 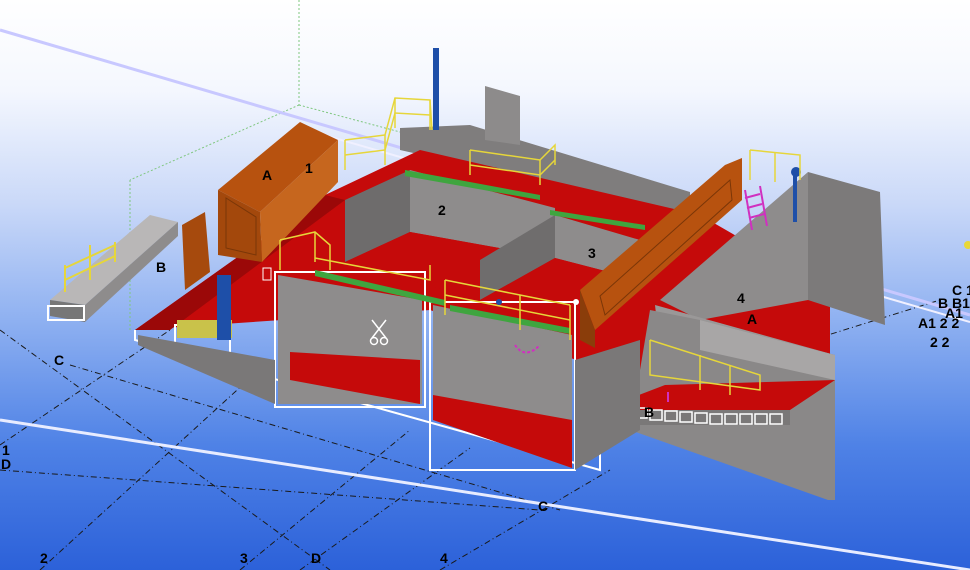 I want to click on grid-label-4-bottom: 4, so click(x=444, y=558).